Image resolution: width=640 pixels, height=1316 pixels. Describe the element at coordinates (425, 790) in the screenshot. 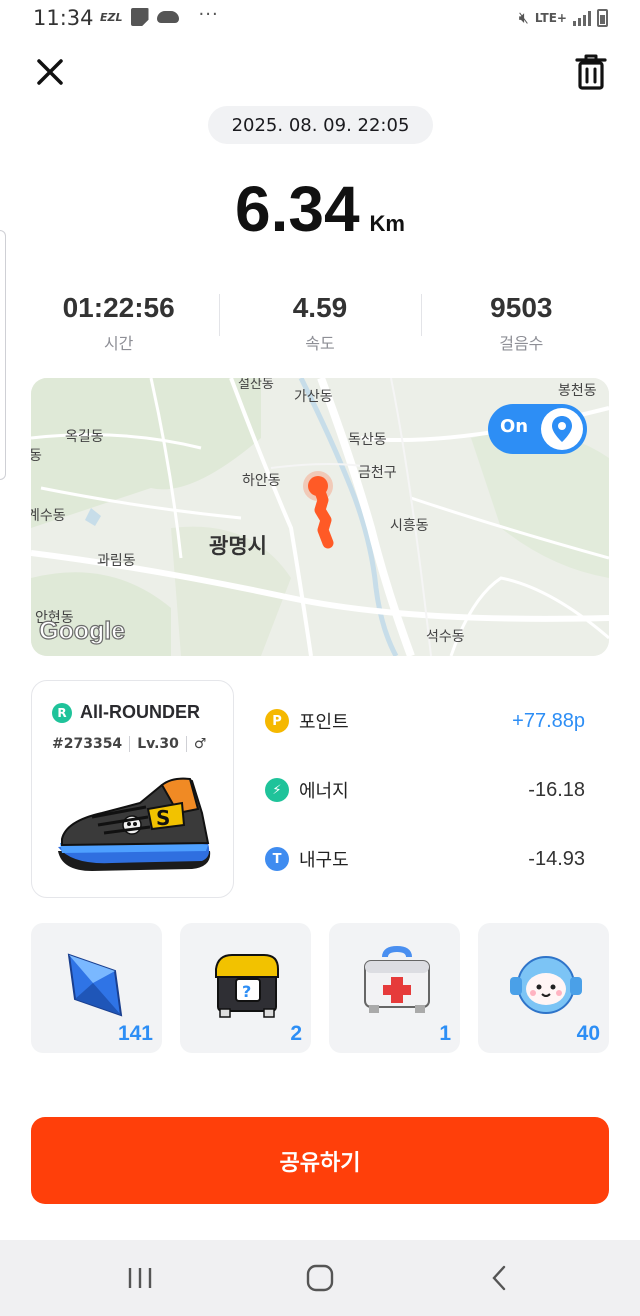

I see `reward-energy: ⚡ 에너지 -16.18` at that location.